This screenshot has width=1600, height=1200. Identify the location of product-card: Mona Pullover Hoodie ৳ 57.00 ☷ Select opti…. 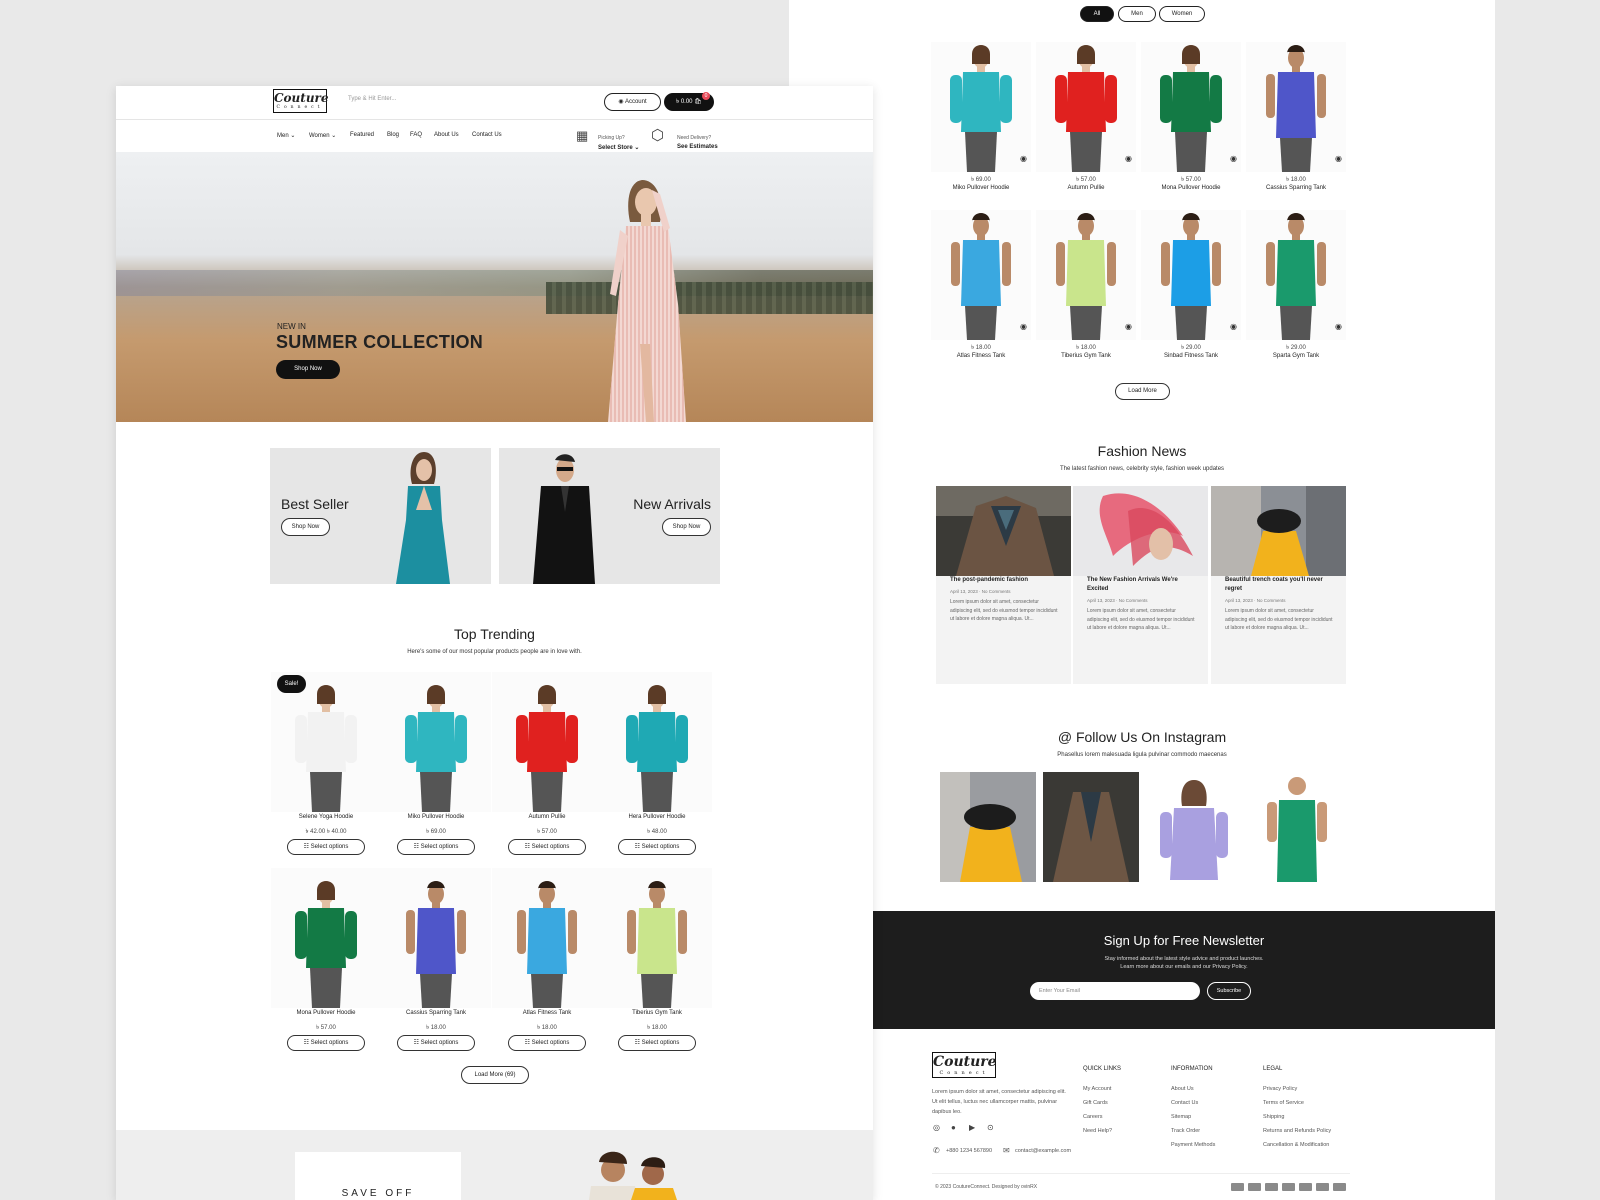
(326, 962).